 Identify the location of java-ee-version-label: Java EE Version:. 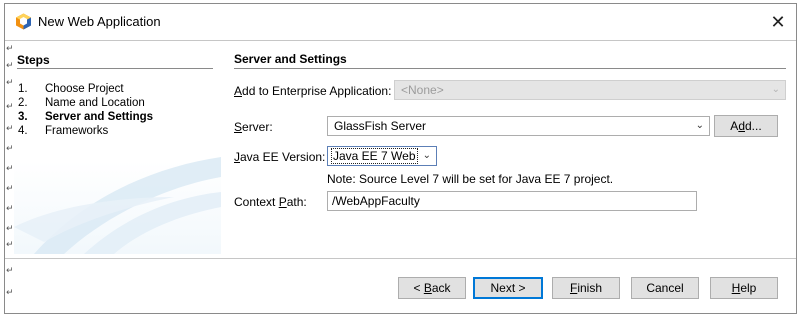
(280, 157).